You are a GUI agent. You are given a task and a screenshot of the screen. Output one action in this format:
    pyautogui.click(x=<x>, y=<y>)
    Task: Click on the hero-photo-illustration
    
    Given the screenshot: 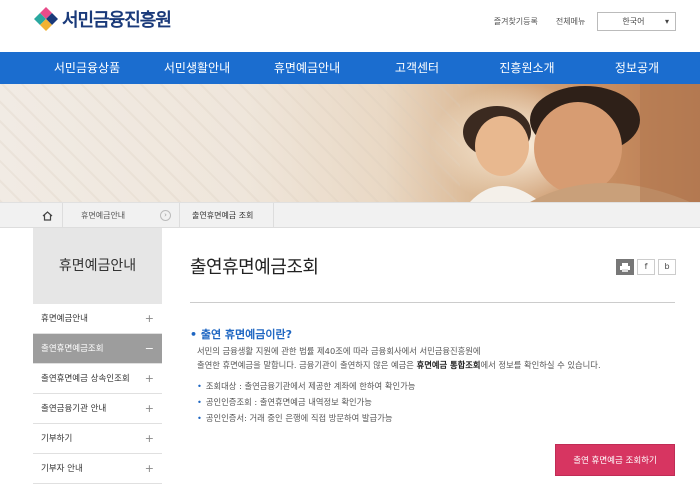 What is the action you would take?
    pyautogui.click(x=565, y=143)
    